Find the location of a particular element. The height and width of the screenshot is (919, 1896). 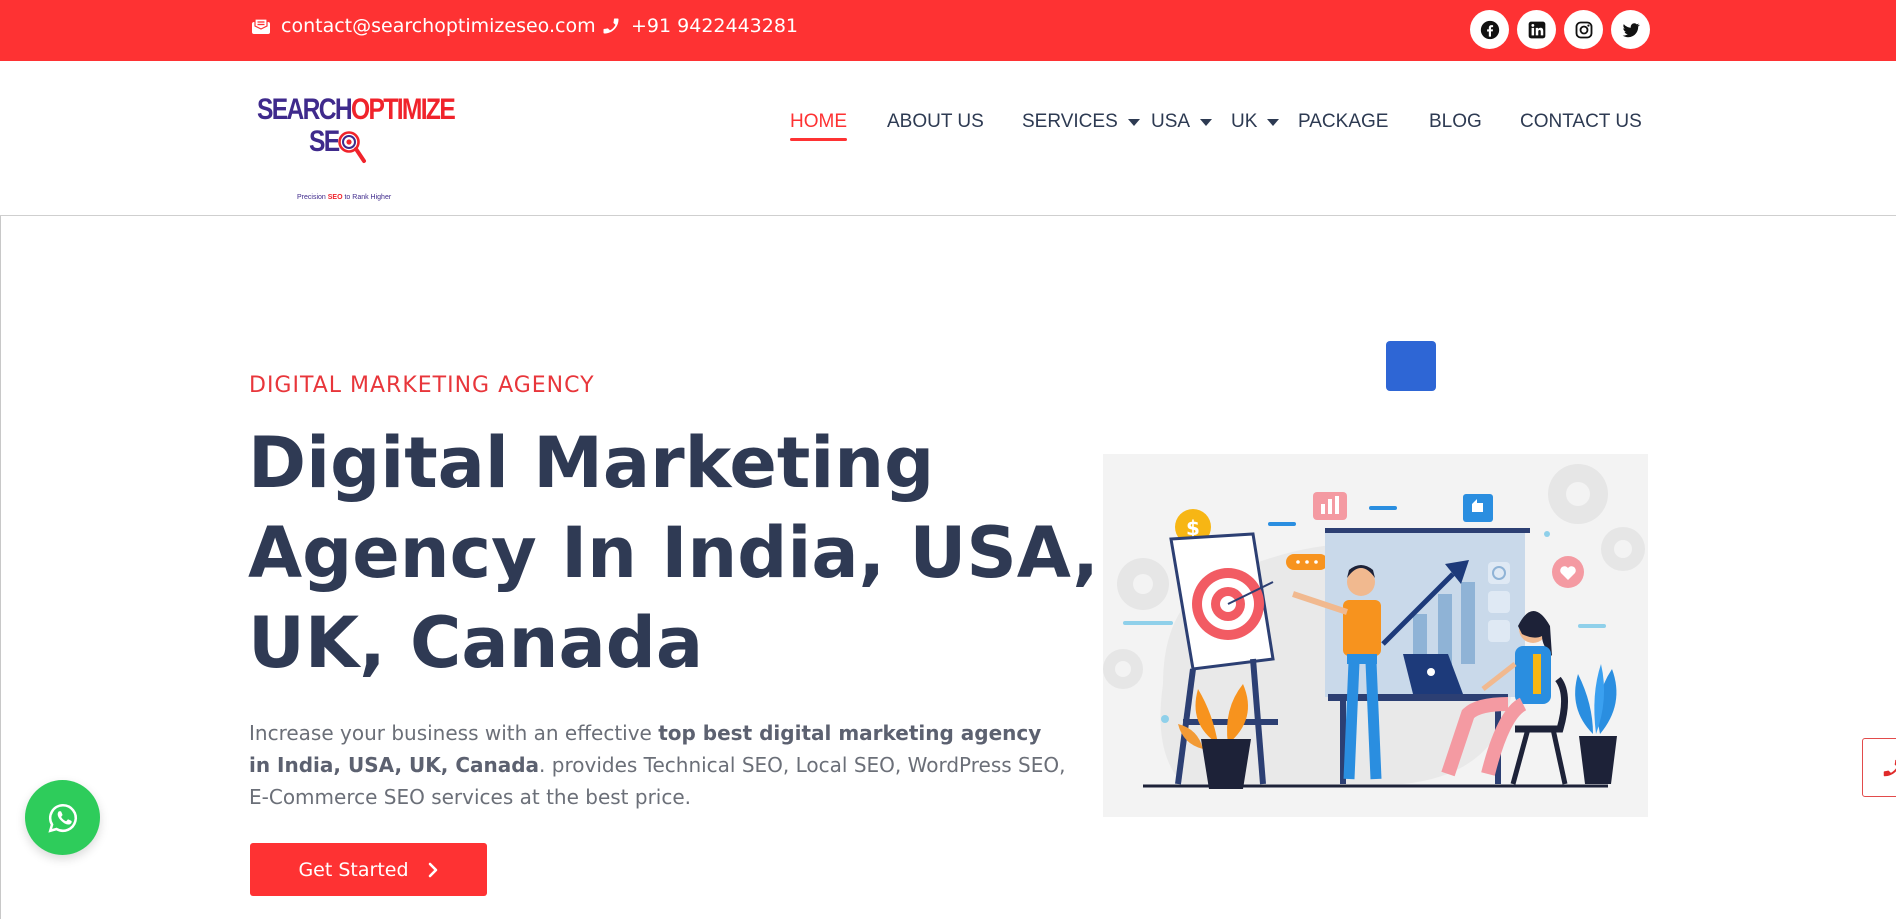

logo-wordmark-line1: SEARCHOPTIMIZE is located at coordinates (356, 109).